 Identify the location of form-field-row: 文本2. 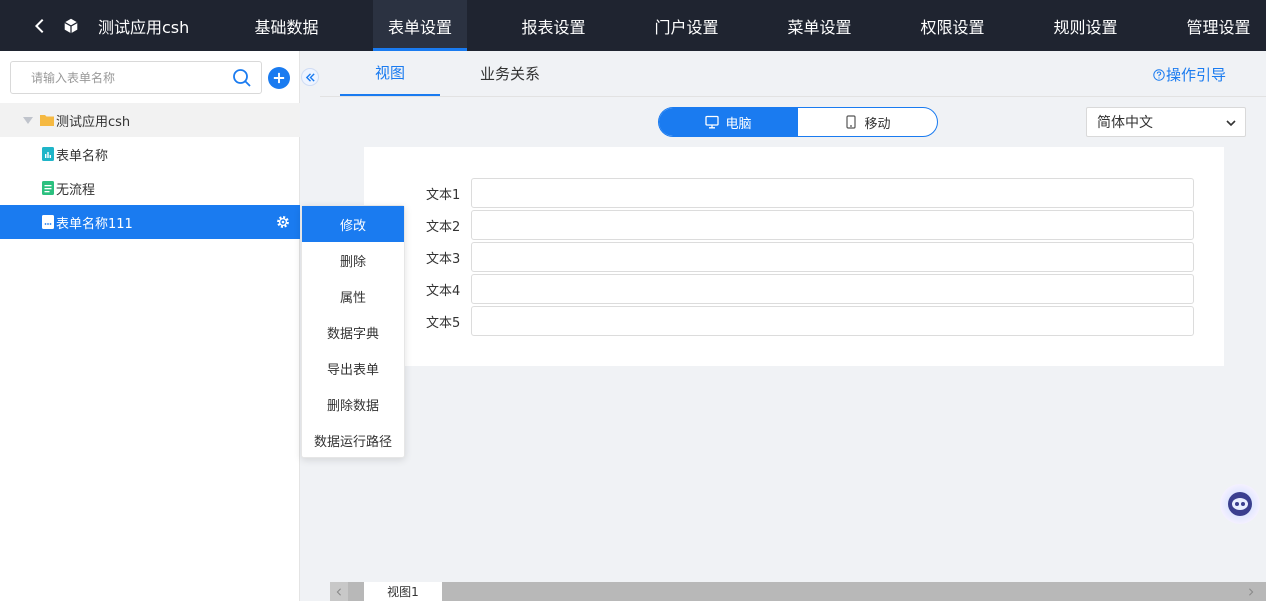
(810, 225).